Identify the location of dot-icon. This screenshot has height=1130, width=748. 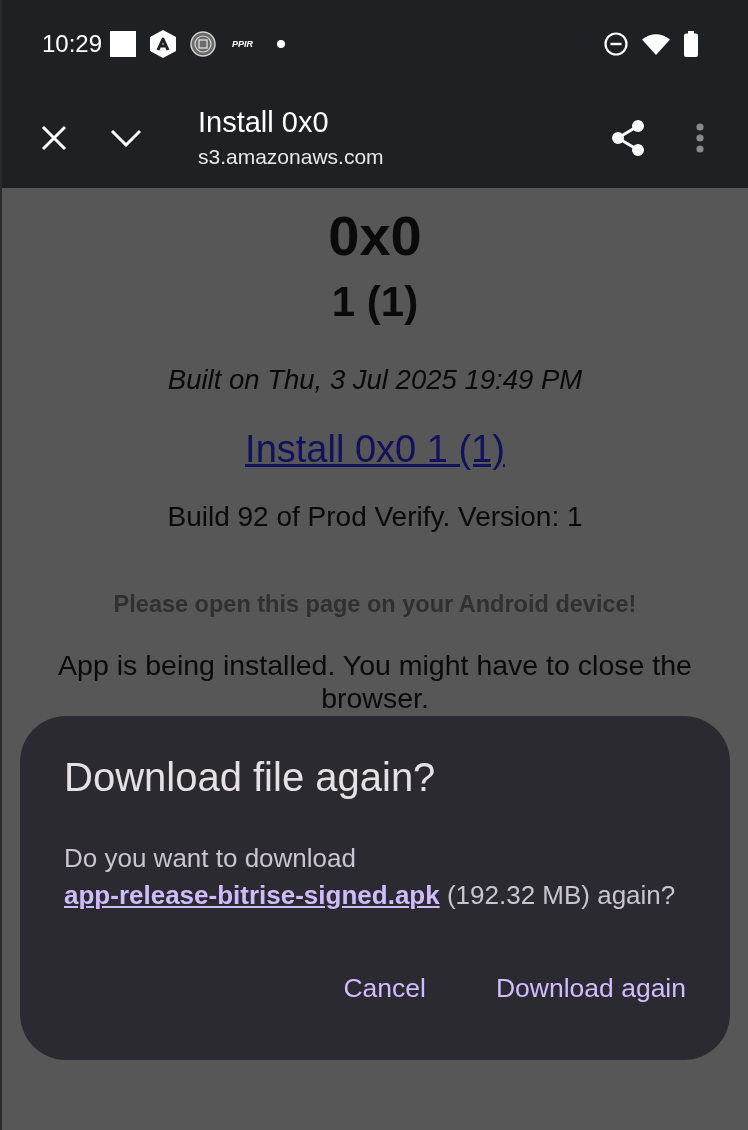
(281, 44).